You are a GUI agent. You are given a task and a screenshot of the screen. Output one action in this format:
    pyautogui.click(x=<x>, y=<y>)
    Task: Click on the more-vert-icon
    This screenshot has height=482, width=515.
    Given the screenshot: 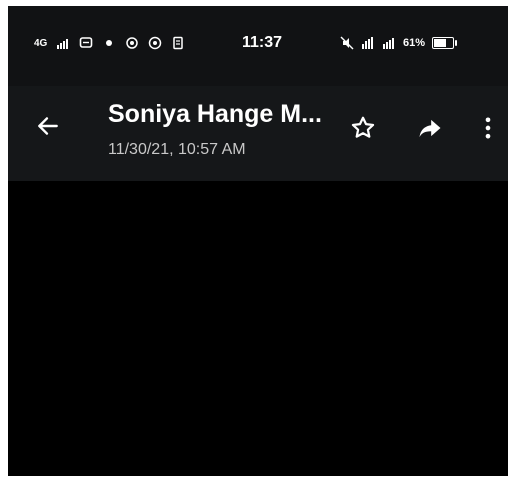 What is the action you would take?
    pyautogui.click(x=488, y=128)
    